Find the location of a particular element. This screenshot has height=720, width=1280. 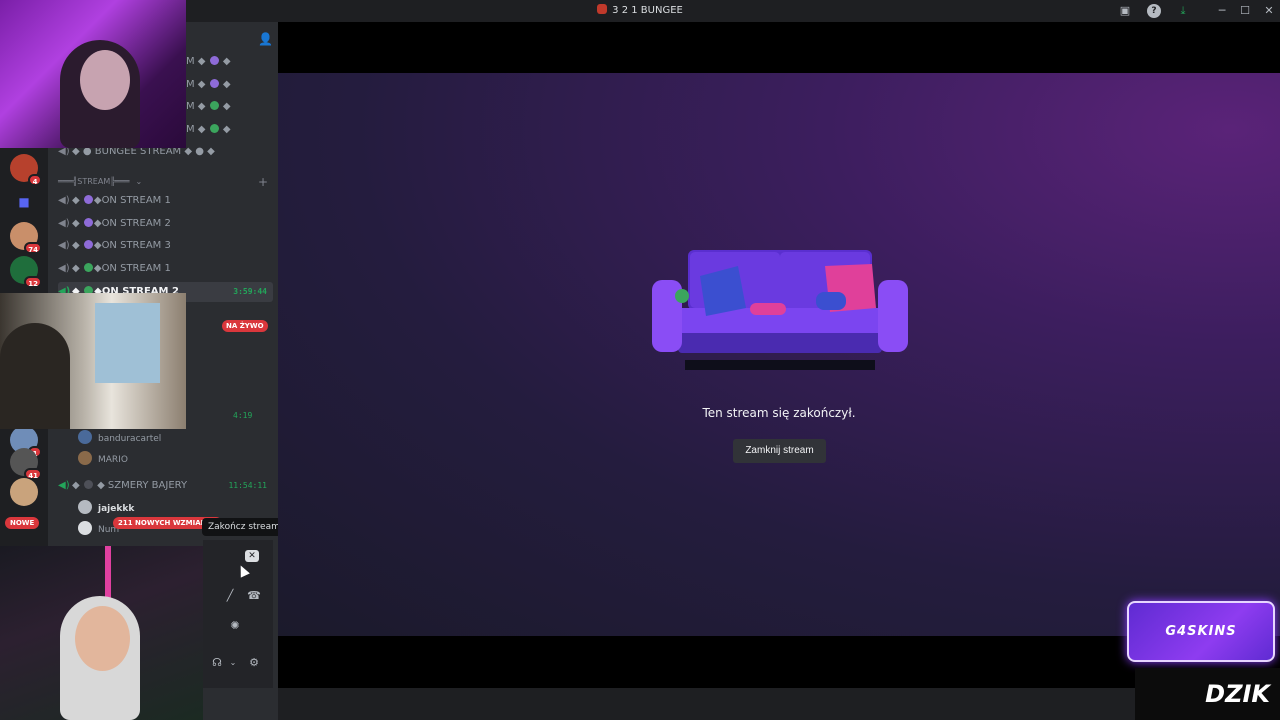

new-badge: NOWE is located at coordinates (22, 523).